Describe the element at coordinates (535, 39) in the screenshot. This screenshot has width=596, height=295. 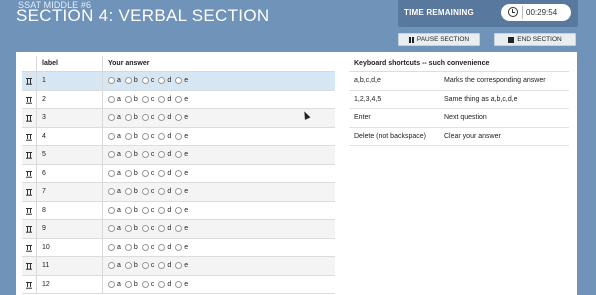
I see `end-section-button: END SECTION` at that location.